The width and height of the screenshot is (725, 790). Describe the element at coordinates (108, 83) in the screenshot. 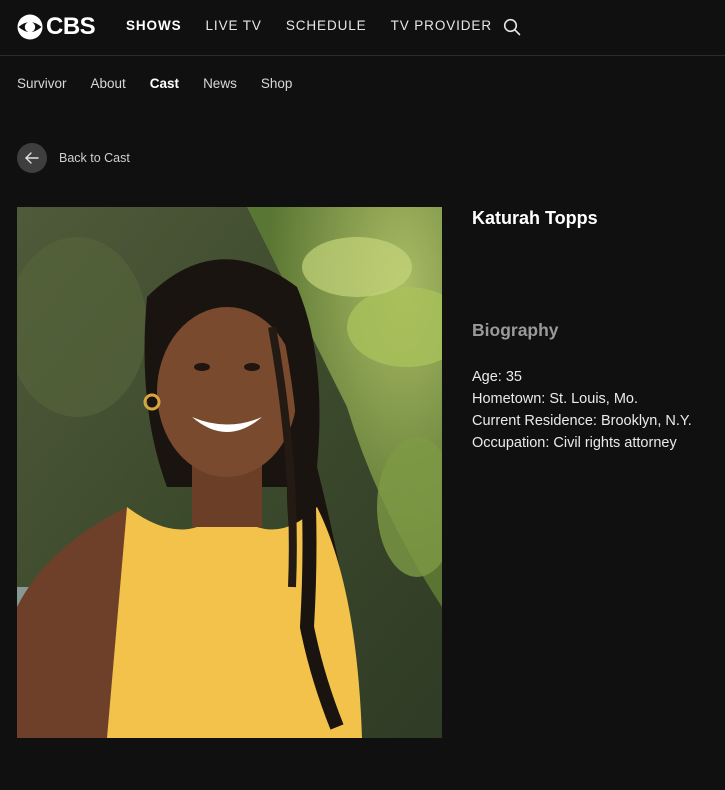

I see `subnav-about: About` at that location.